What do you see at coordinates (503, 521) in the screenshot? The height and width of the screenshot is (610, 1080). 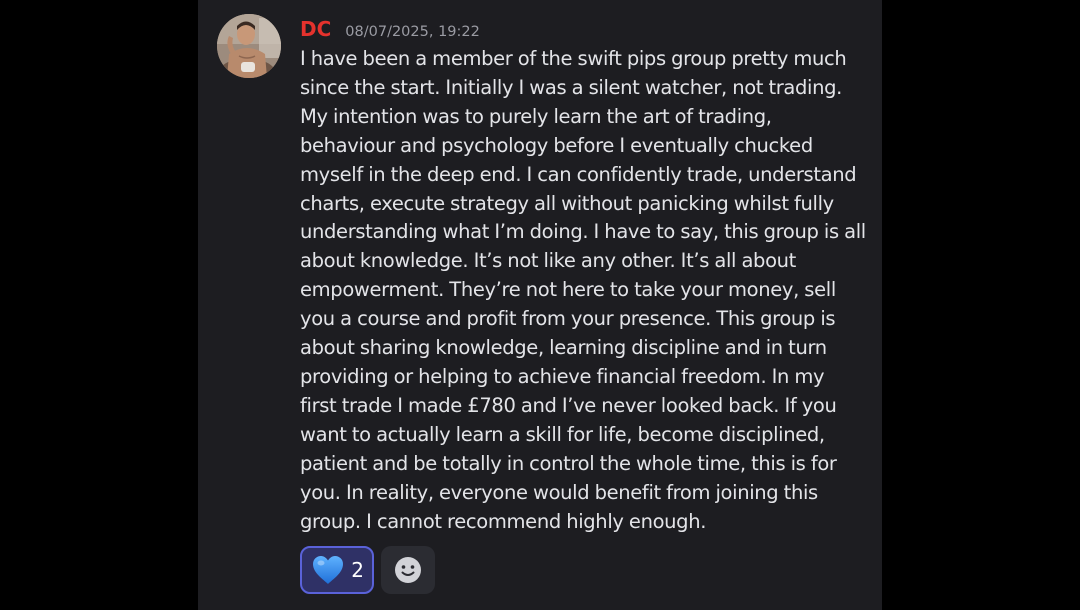 I see `message-line: group. I cannot recommend highly enough.` at bounding box center [503, 521].